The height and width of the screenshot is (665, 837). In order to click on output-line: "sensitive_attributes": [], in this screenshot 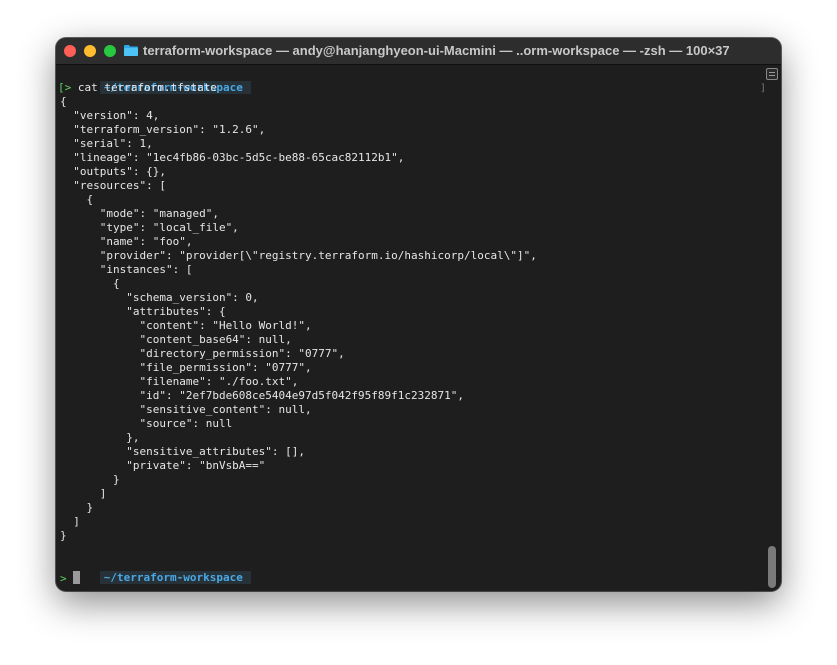, I will do `click(183, 451)`.